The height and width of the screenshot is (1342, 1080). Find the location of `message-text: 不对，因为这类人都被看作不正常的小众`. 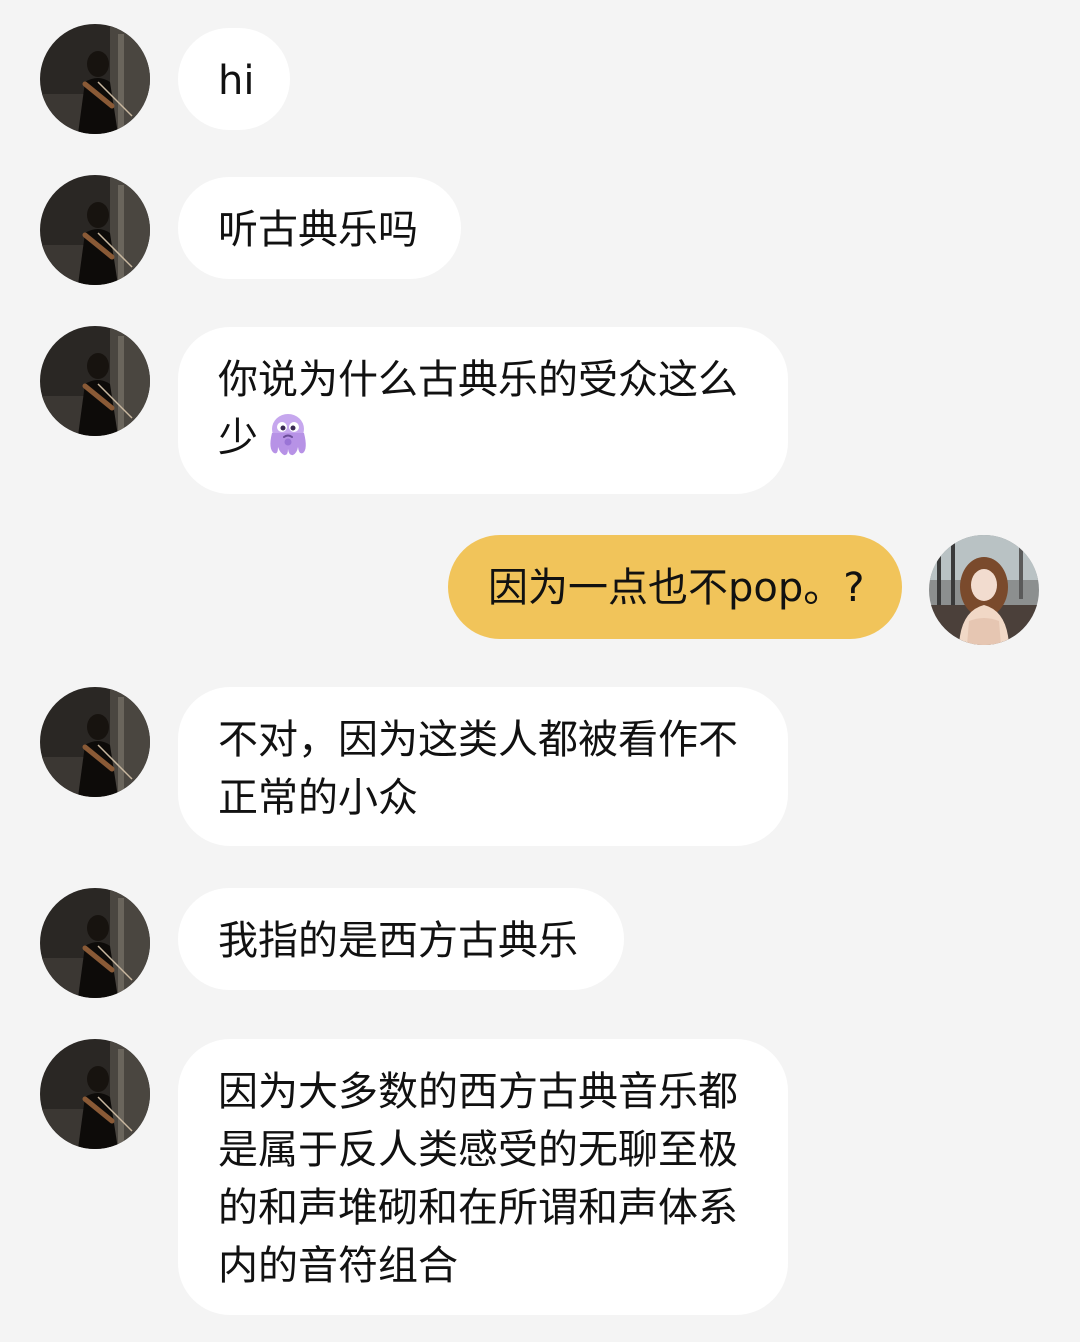

message-text: 不对，因为这类人都被看作不正常的小众 is located at coordinates (478, 769).